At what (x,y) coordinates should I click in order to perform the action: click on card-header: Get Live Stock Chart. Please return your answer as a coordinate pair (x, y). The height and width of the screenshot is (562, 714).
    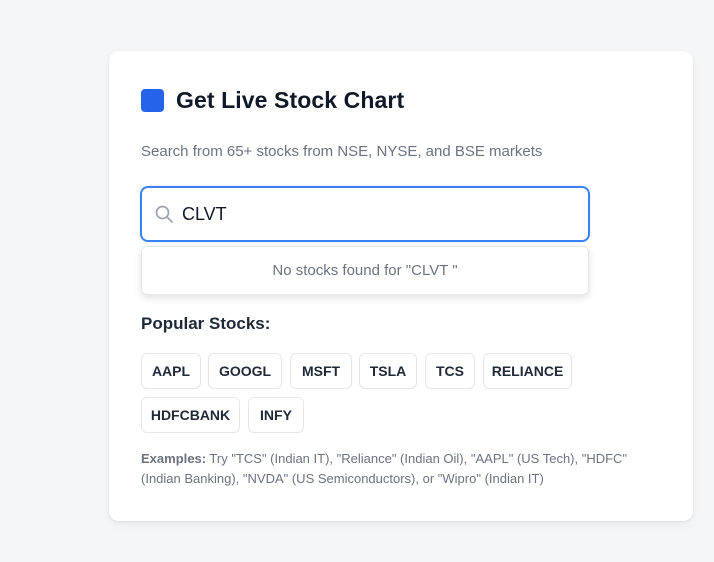
    Looking at the image, I should click on (272, 100).